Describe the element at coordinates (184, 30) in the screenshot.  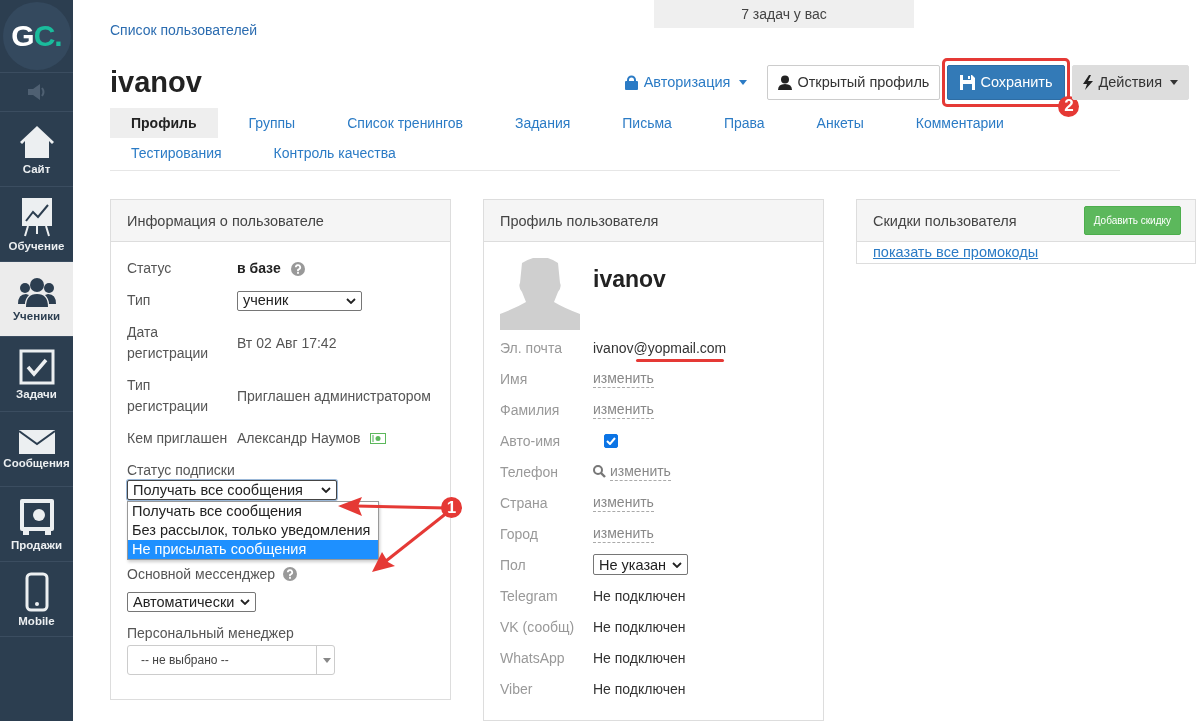
I see `breadcrumb-link: Список пользователей` at that location.